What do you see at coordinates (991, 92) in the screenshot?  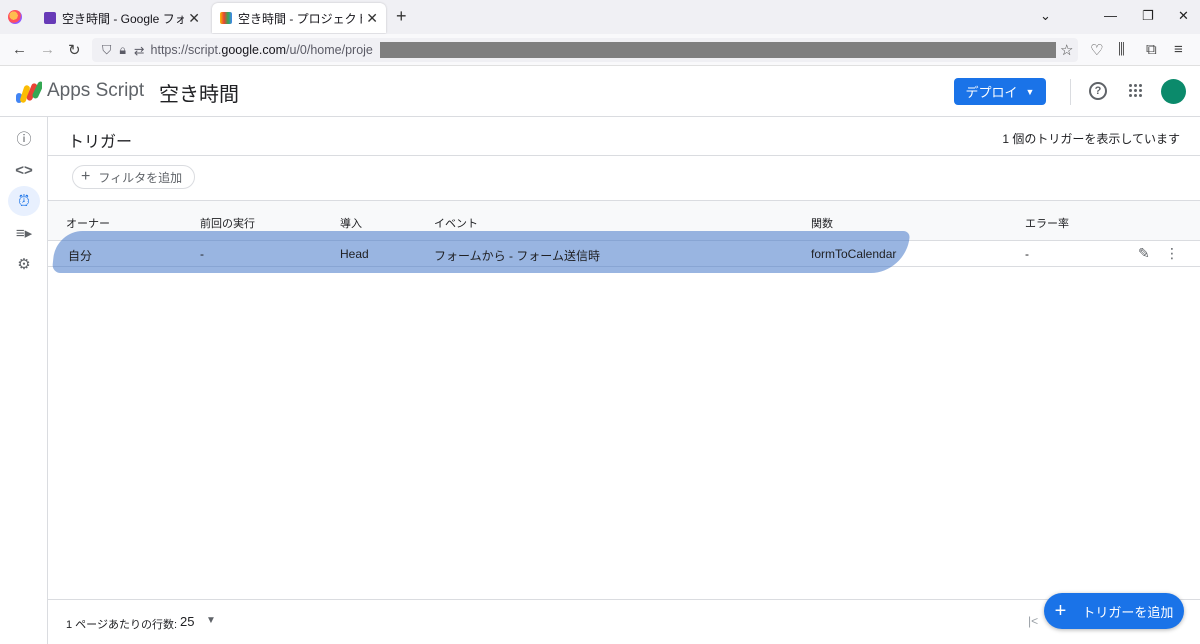 I see `deploy-label: デプロイ` at bounding box center [991, 92].